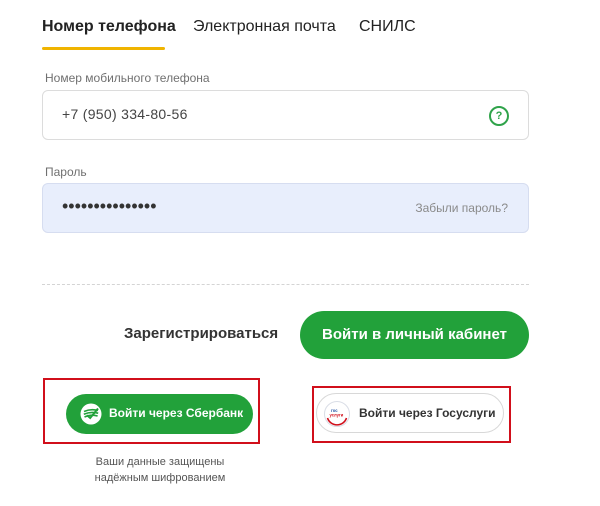 Image resolution: width=600 pixels, height=506 pixels. Describe the element at coordinates (103, 48) in the screenshot. I see `active-tab-underline` at that location.